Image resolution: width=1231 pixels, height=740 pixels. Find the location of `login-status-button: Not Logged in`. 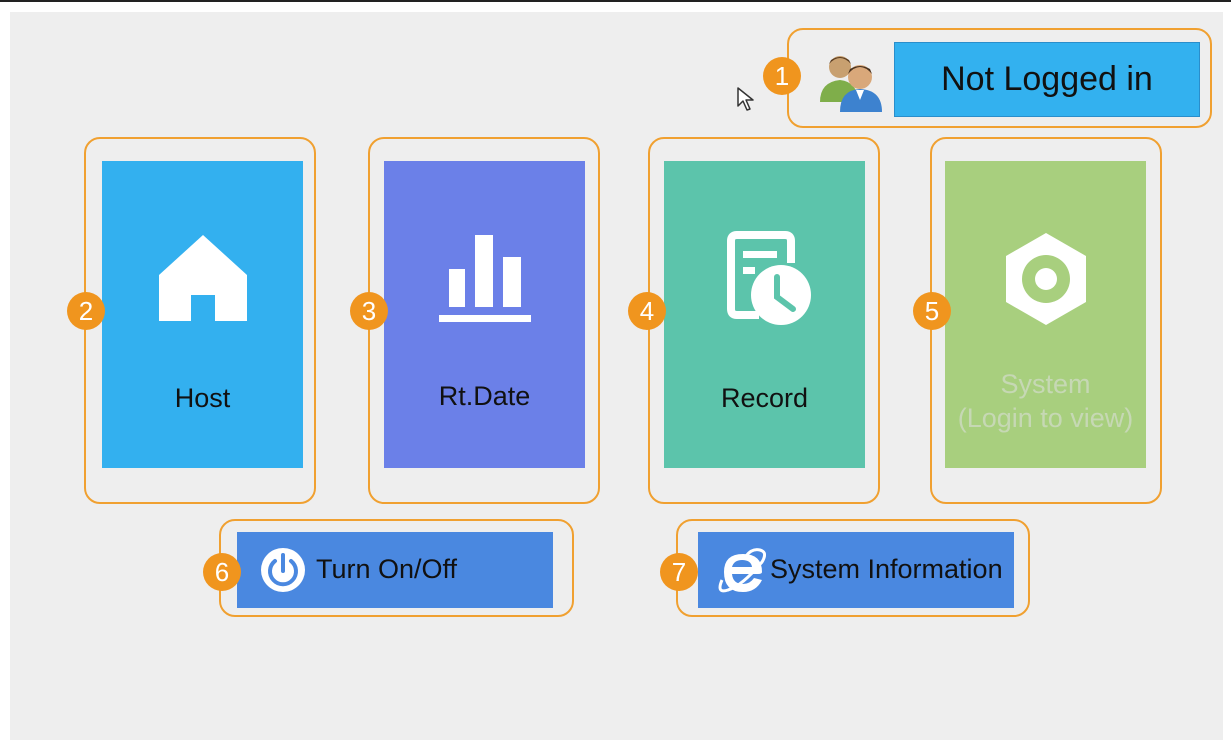

login-status-button: Not Logged in is located at coordinates (1047, 79).